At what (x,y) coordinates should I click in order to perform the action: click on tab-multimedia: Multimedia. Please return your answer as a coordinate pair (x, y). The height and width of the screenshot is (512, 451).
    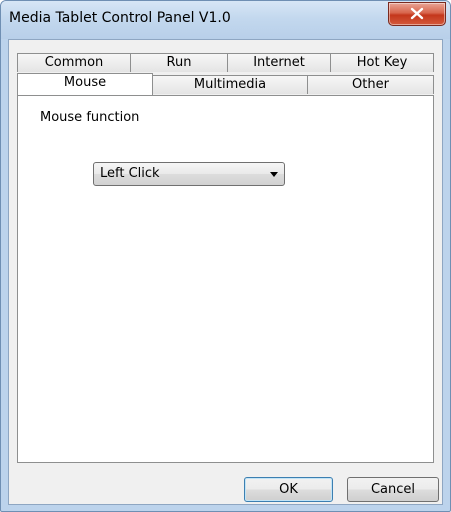
    Looking at the image, I should click on (230, 84).